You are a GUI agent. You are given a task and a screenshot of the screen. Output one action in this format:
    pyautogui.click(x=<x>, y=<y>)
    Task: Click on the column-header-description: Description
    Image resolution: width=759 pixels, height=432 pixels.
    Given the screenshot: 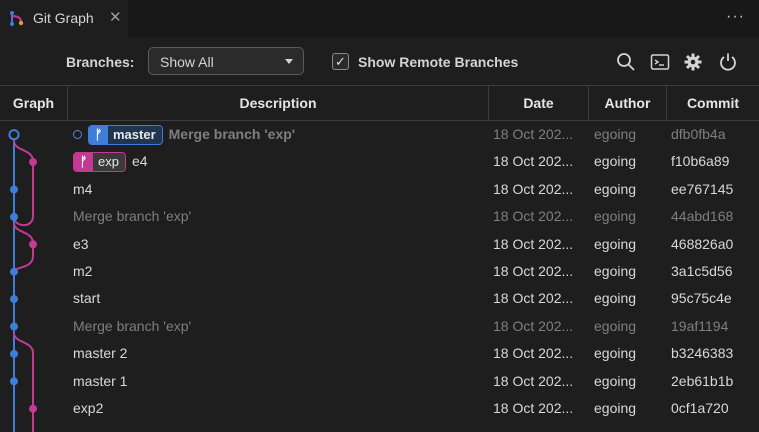 What is the action you would take?
    pyautogui.click(x=278, y=103)
    